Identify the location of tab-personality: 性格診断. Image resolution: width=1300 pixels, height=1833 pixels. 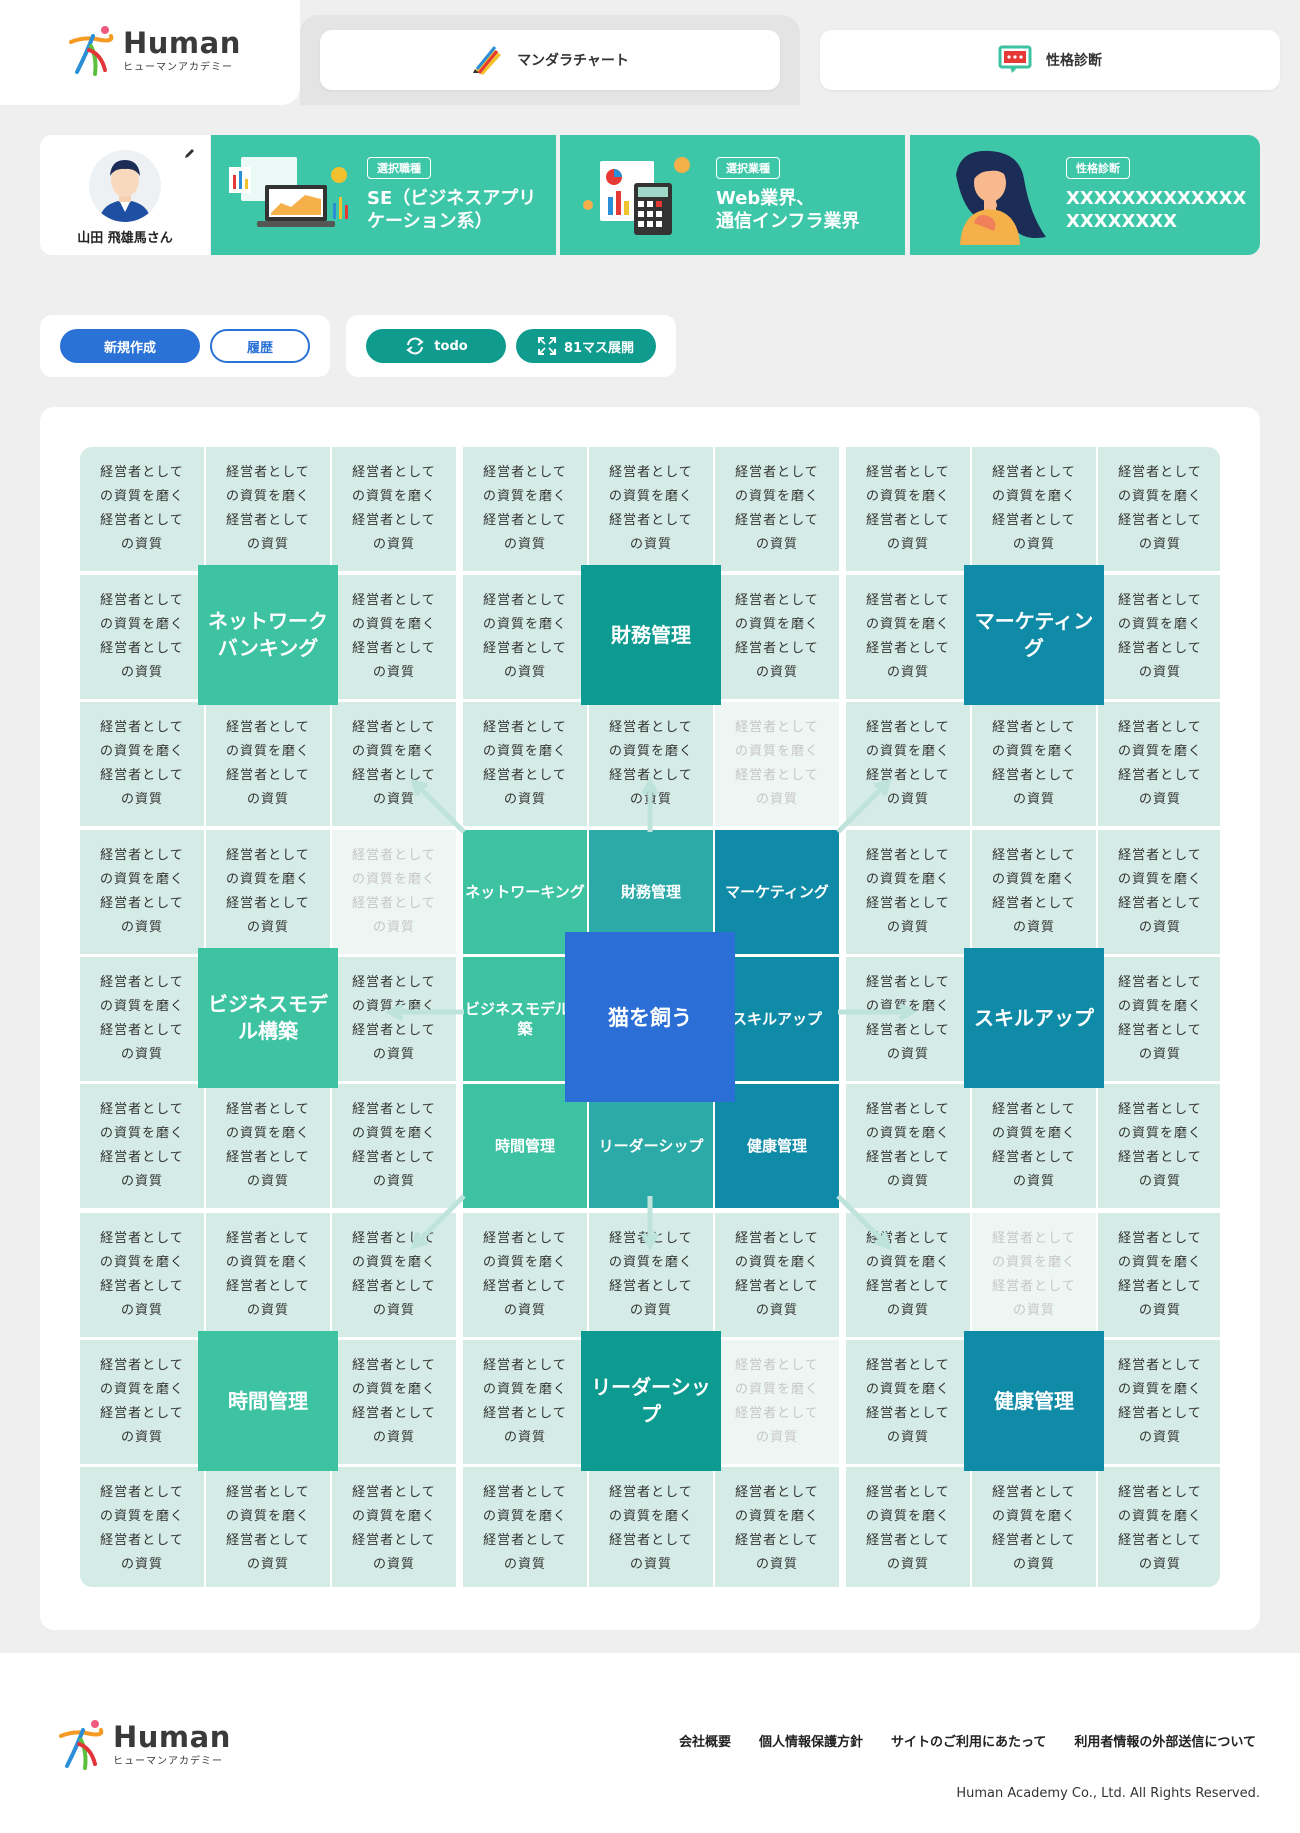
(1050, 60).